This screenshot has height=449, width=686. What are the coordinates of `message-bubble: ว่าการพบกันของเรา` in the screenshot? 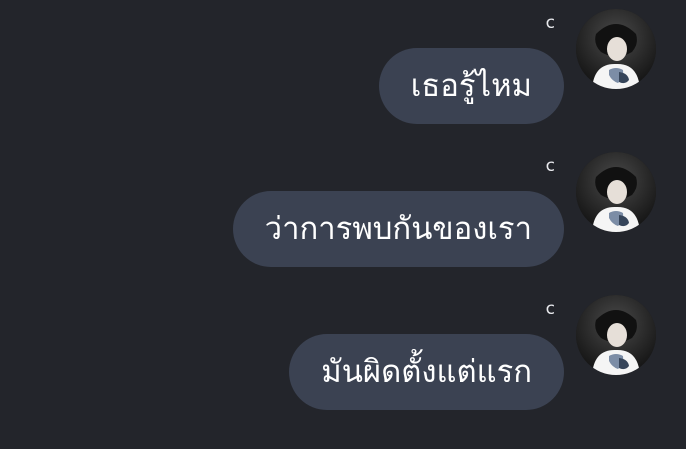 It's located at (398, 229).